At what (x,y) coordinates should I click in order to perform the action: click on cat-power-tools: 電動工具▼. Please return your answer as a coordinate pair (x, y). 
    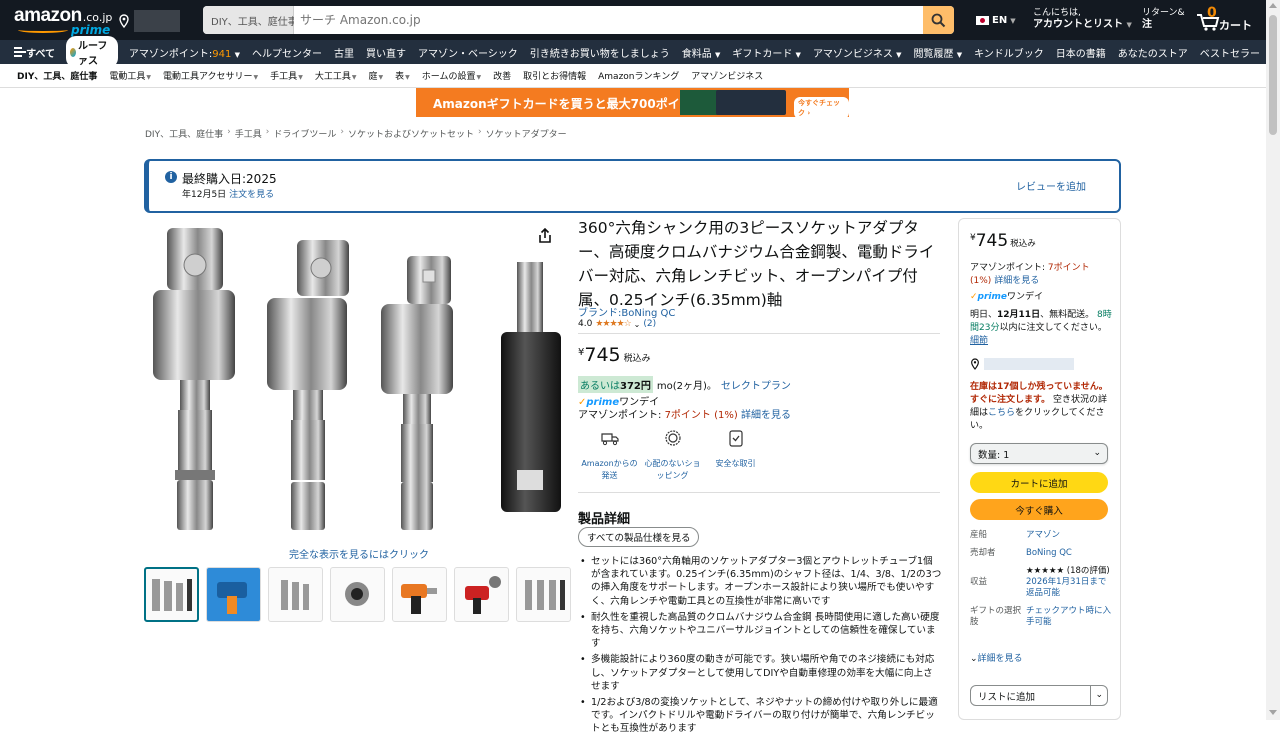
    Looking at the image, I should click on (130, 75).